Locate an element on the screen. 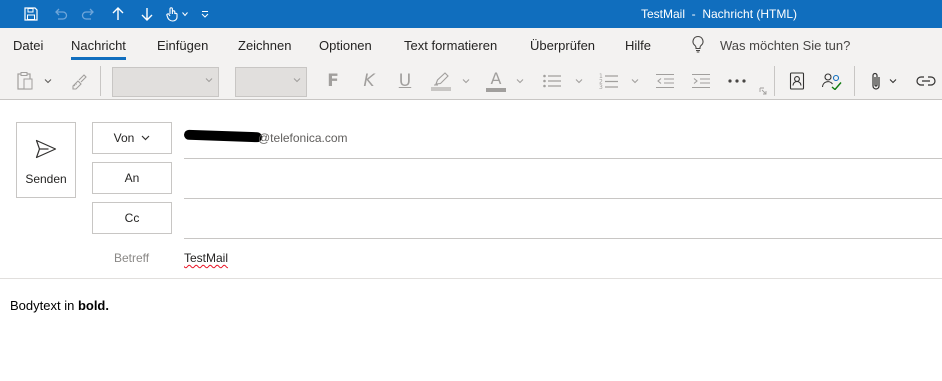 Image resolution: width=942 pixels, height=381 pixels. more-options-icon is located at coordinates (737, 81).